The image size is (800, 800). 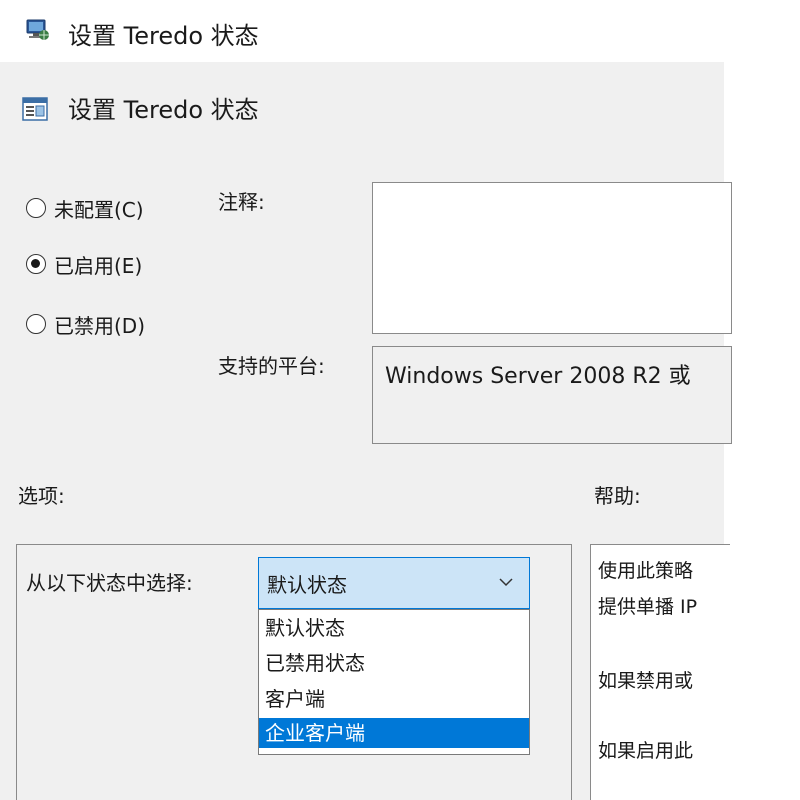 What do you see at coordinates (646, 751) in the screenshot?
I see `help-text-line: 如果启用此` at bounding box center [646, 751].